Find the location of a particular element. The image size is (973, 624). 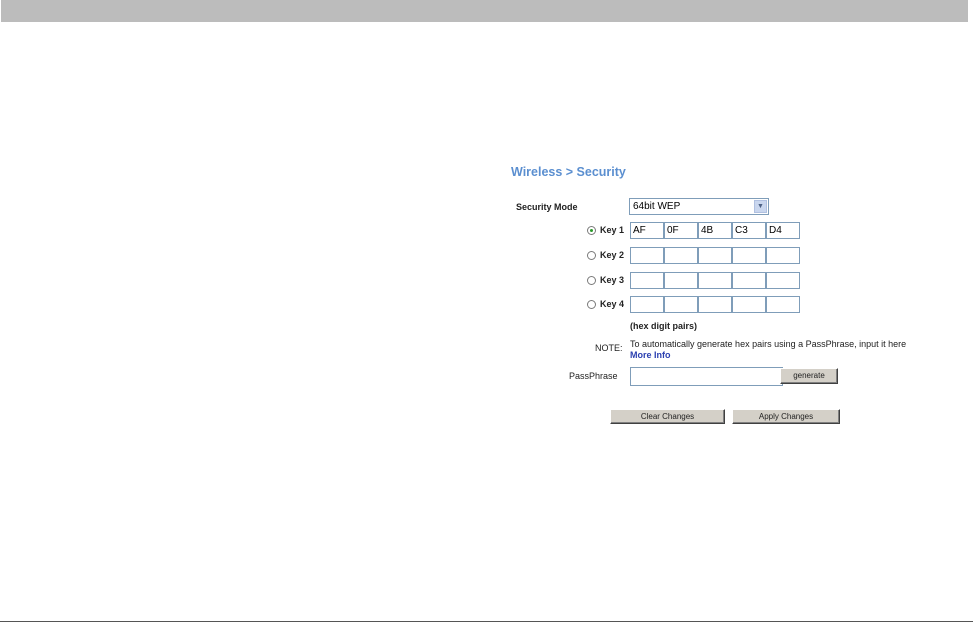

key-1-hex-field: AF is located at coordinates (647, 230).